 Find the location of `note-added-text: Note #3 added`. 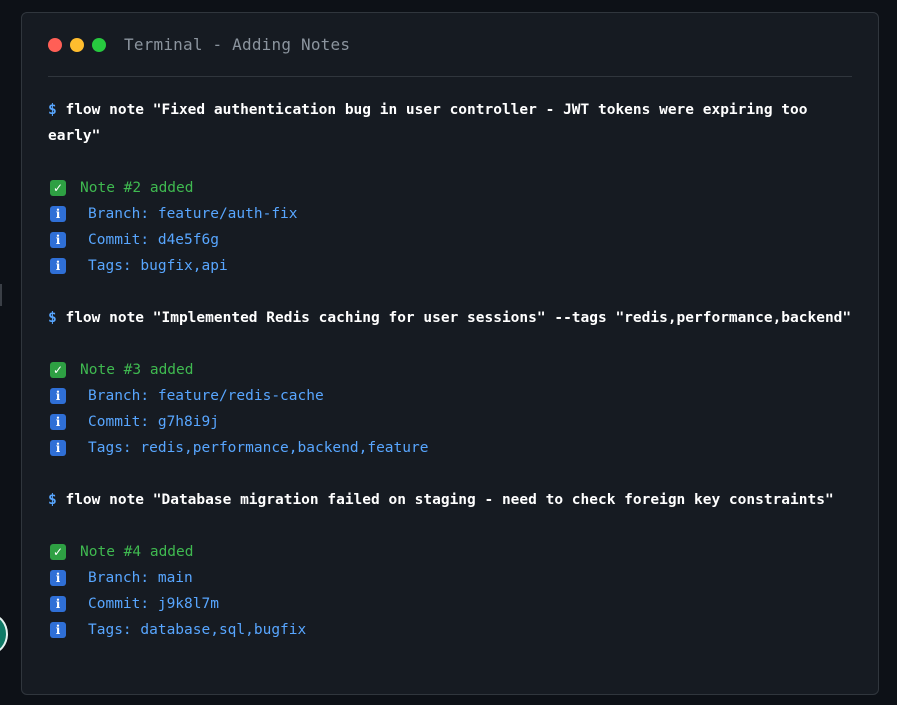

note-added-text: Note #3 added is located at coordinates (137, 370).